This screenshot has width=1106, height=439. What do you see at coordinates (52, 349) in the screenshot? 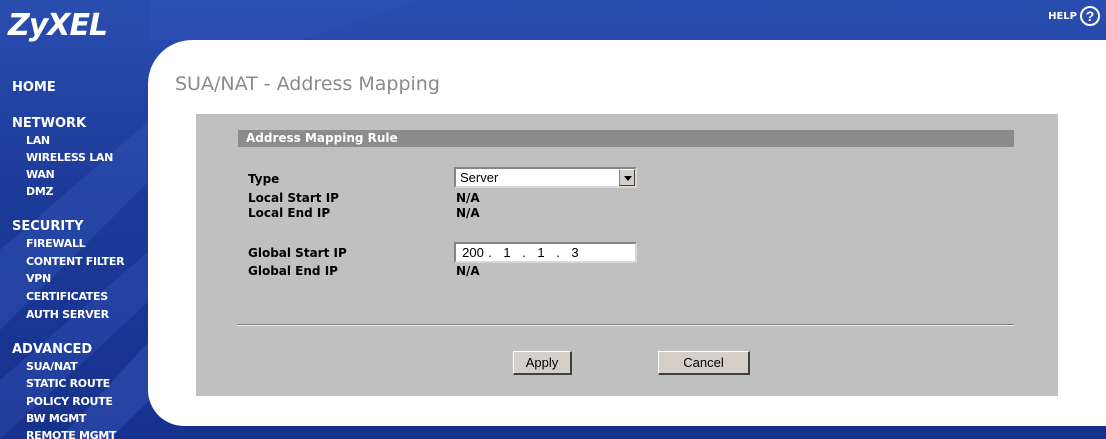
I see `nav-advanced: ADVANCED` at bounding box center [52, 349].